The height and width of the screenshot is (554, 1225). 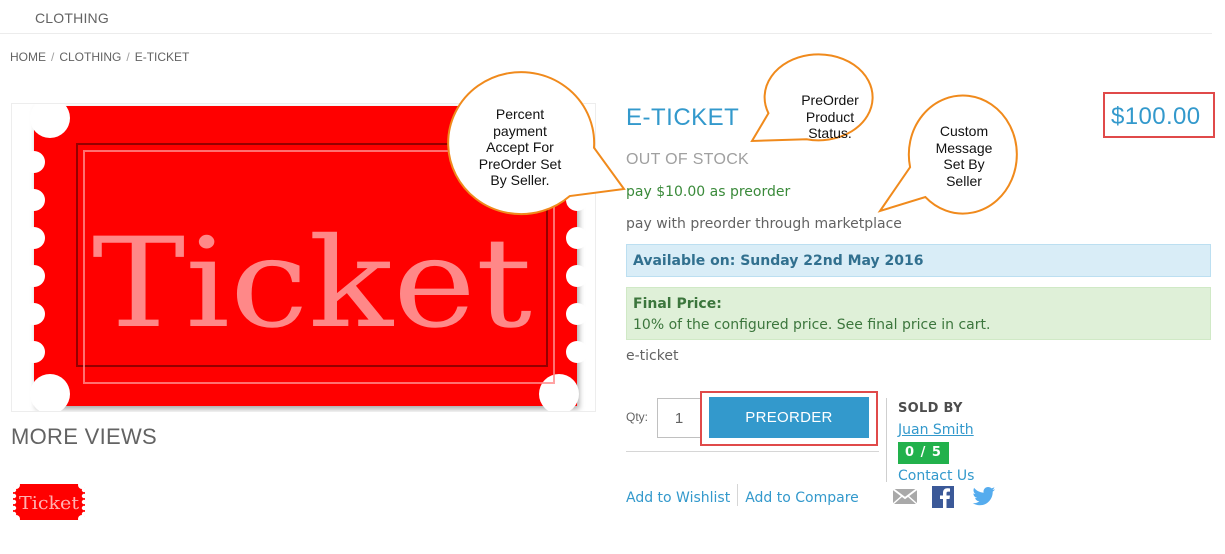 I want to click on contact-us-link: Contact Us, so click(x=936, y=476).